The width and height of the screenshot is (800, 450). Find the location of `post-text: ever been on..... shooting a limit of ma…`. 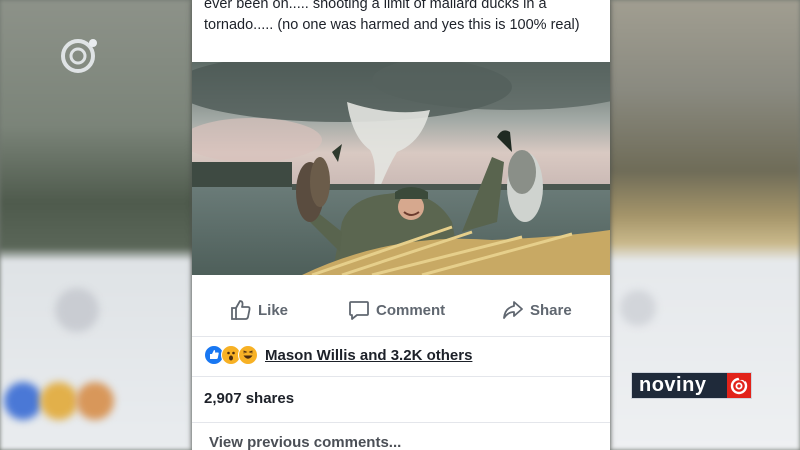

post-text: ever been on..... shooting a limit of ma… is located at coordinates (392, 16).